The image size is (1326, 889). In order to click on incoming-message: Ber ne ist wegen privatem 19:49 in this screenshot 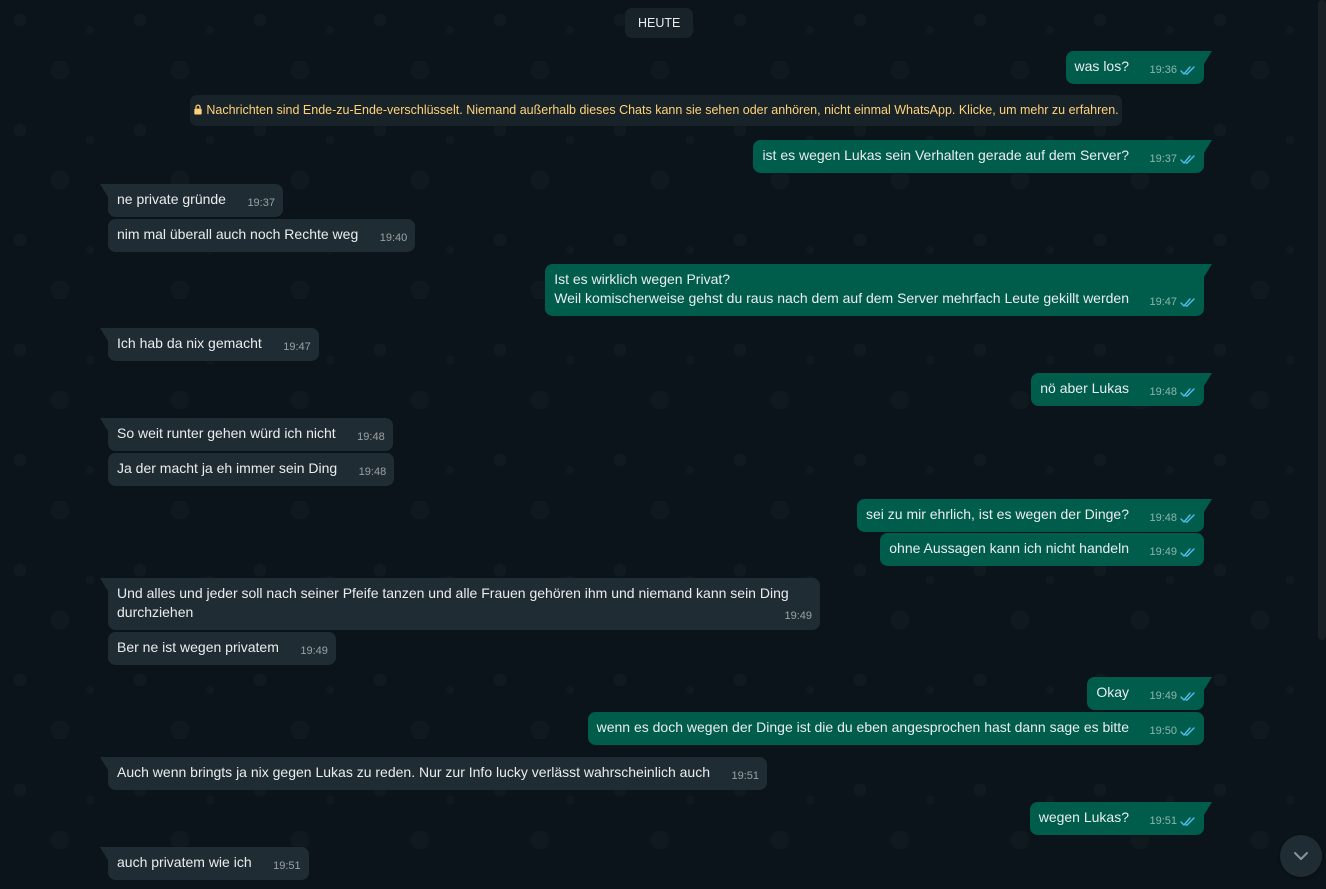, I will do `click(222, 648)`.